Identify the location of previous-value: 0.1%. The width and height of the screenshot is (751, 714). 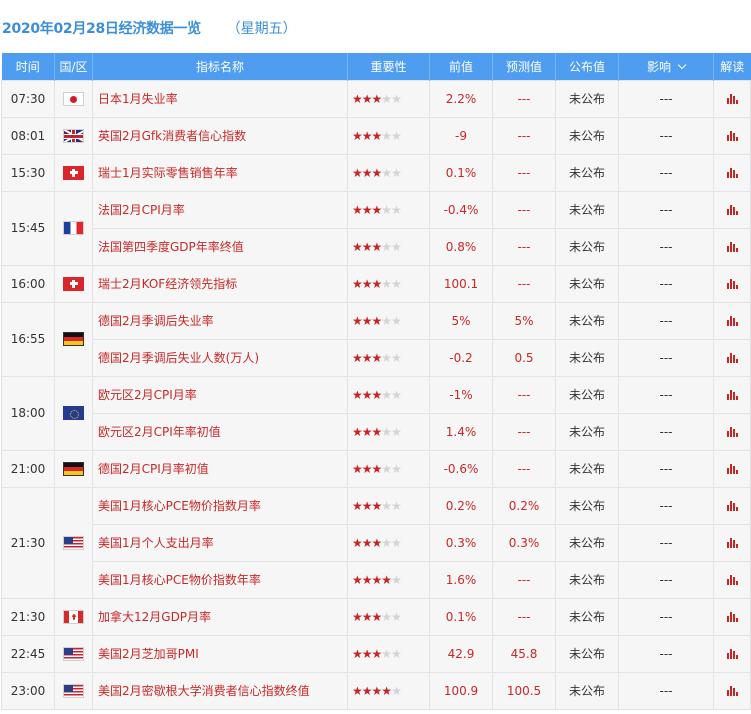
(461, 172).